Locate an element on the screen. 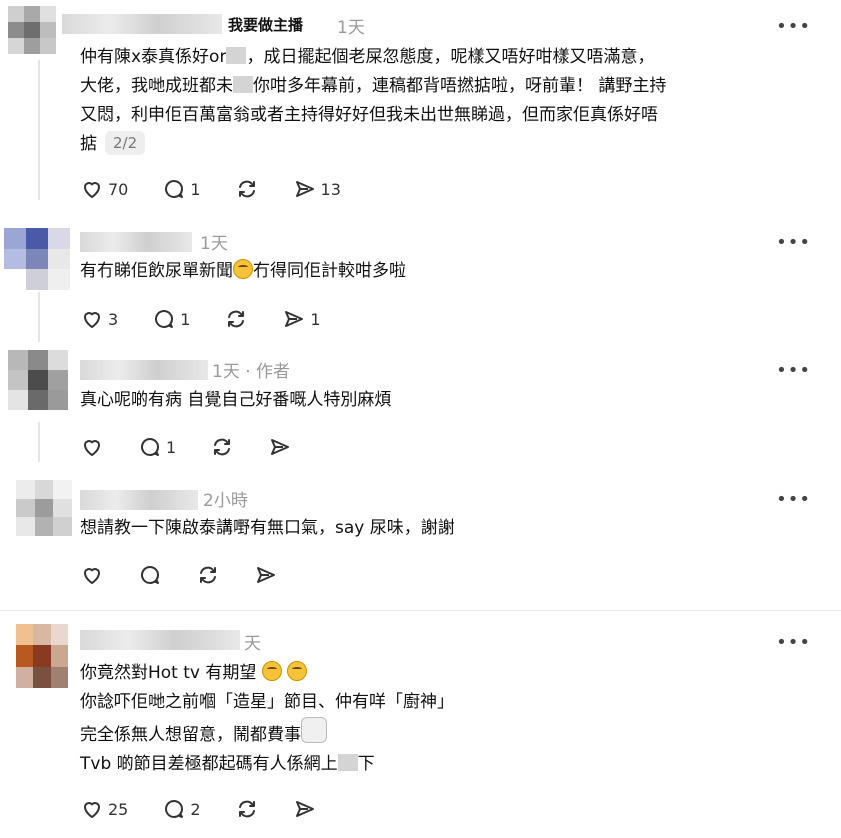 The height and width of the screenshot is (838, 841). comment-item: 1天 · 作者 ••• 真心呢啲有病 自覺自己好番嘅人特別麻煩 1 is located at coordinates (420, 404).